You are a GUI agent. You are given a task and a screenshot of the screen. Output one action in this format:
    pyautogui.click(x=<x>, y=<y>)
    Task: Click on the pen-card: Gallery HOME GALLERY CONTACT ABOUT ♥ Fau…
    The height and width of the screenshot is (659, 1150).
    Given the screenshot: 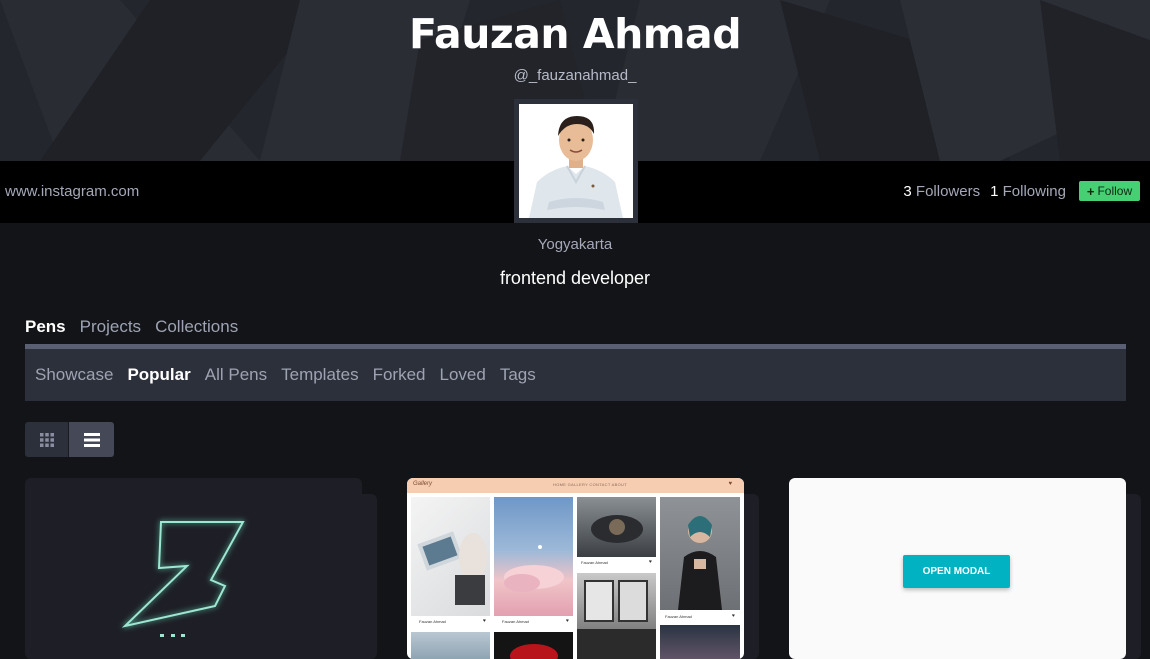 What is the action you would take?
    pyautogui.click(x=575, y=568)
    